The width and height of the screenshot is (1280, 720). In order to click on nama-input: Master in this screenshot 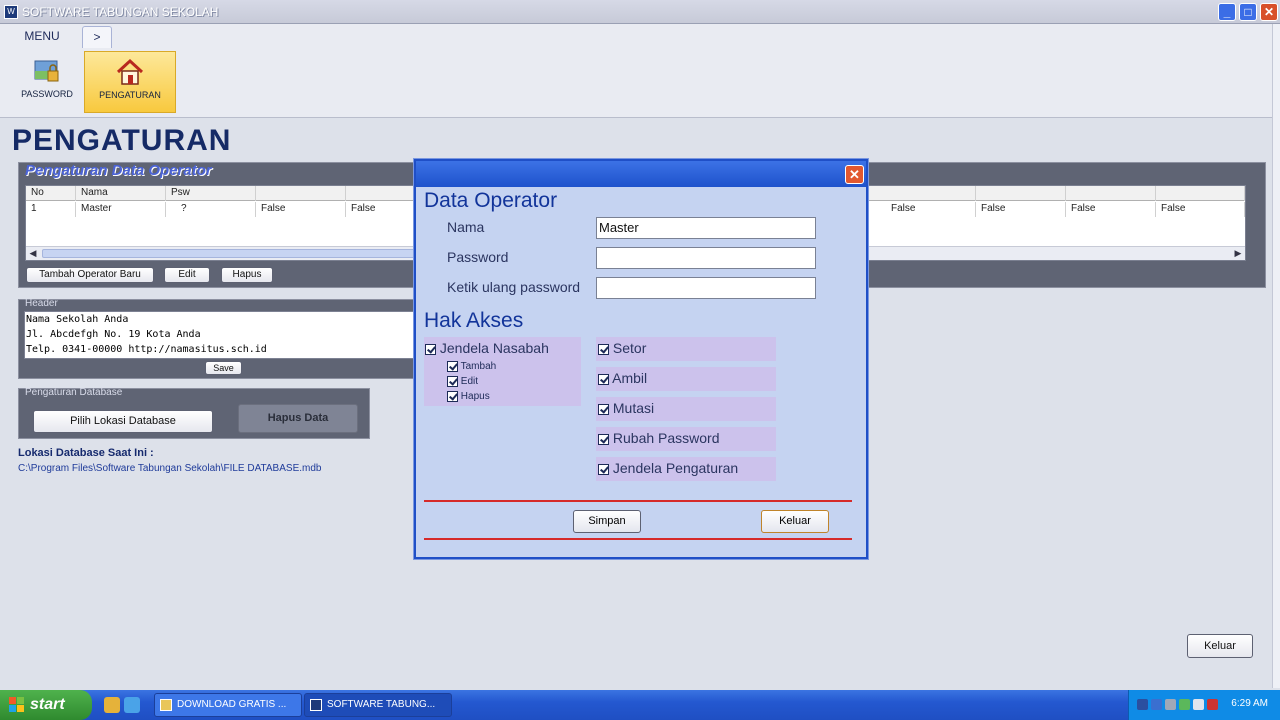, I will do `click(706, 228)`.